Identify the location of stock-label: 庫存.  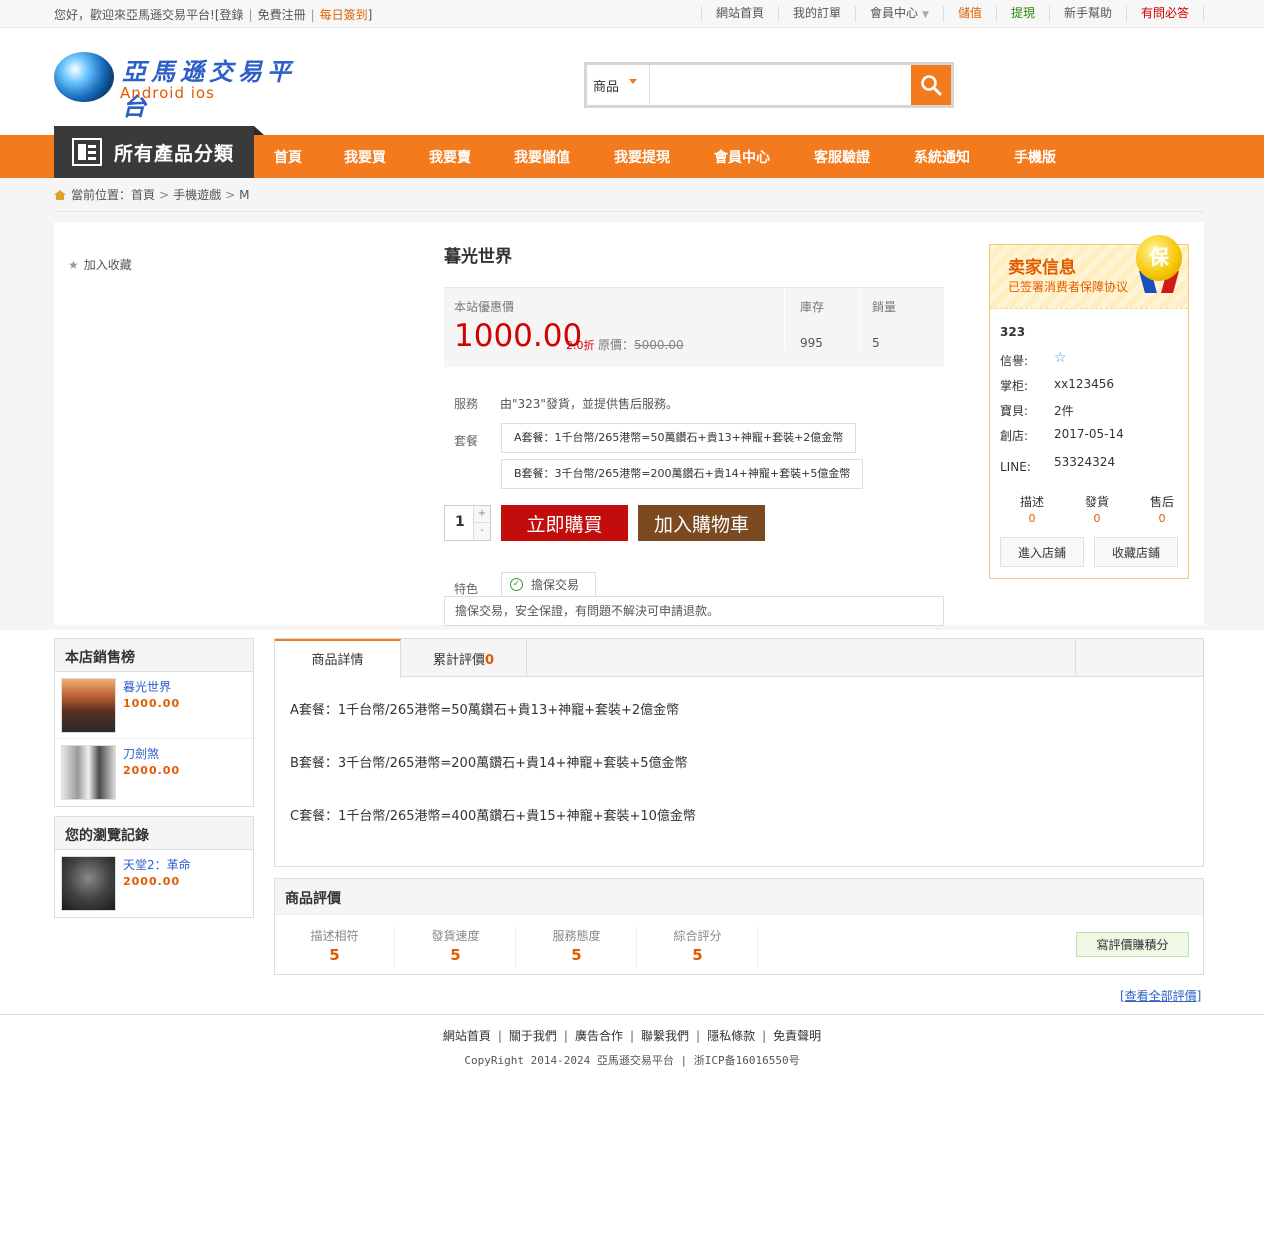
(812, 307).